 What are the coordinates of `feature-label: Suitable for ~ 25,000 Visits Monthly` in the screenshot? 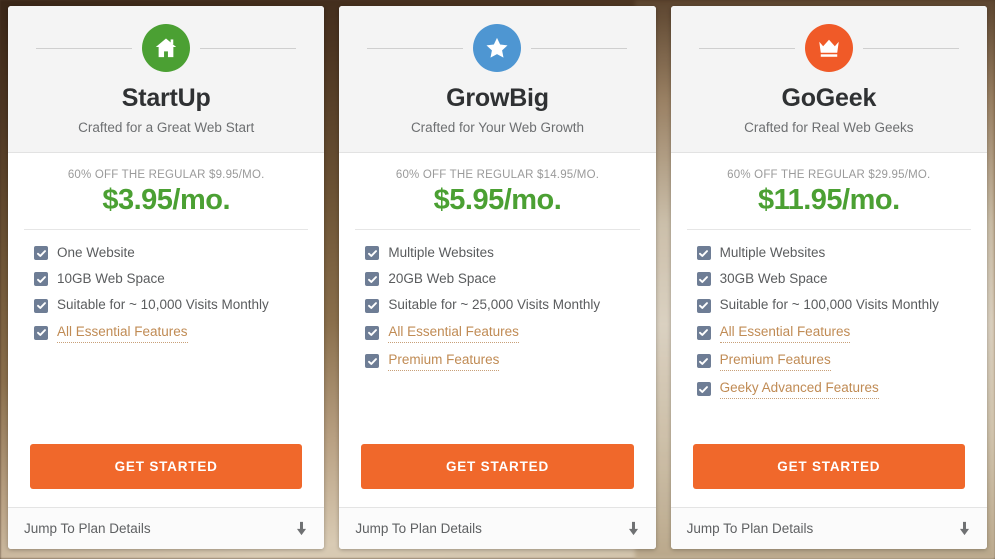 It's located at (494, 305).